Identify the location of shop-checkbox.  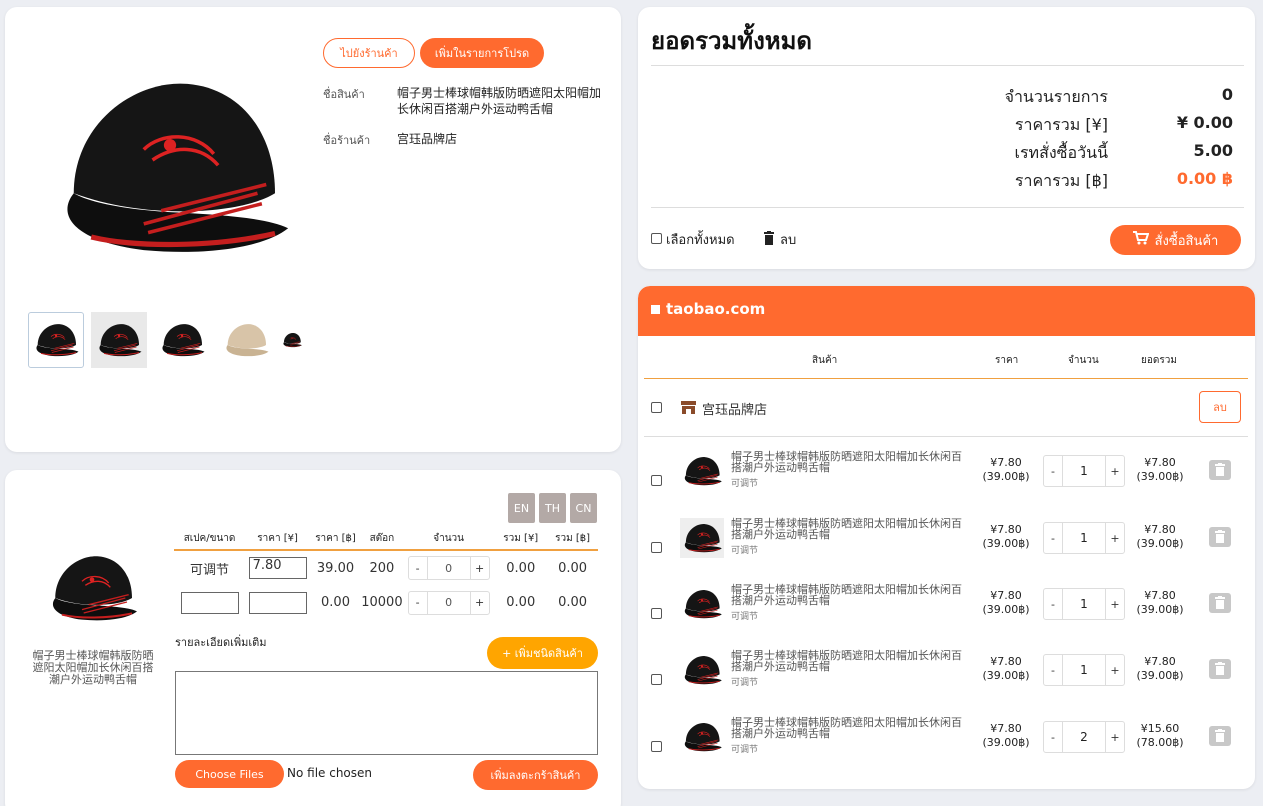
(656, 407).